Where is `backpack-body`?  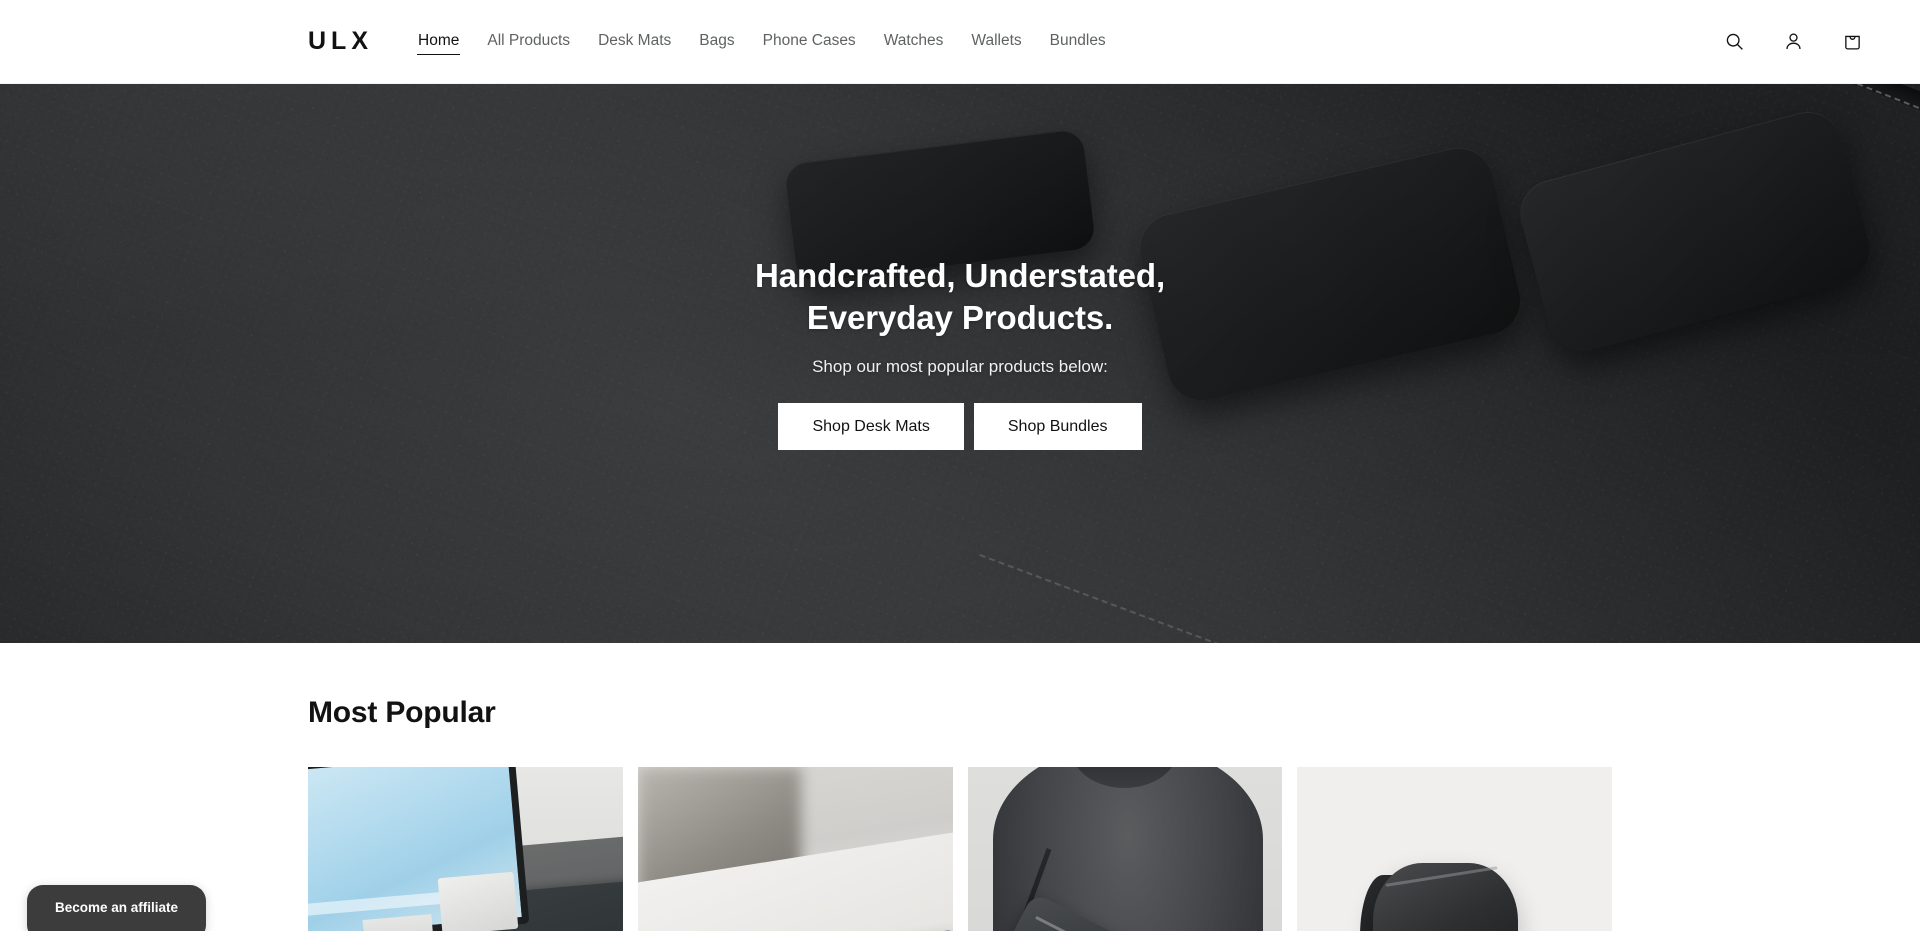 backpack-body is located at coordinates (1445, 897).